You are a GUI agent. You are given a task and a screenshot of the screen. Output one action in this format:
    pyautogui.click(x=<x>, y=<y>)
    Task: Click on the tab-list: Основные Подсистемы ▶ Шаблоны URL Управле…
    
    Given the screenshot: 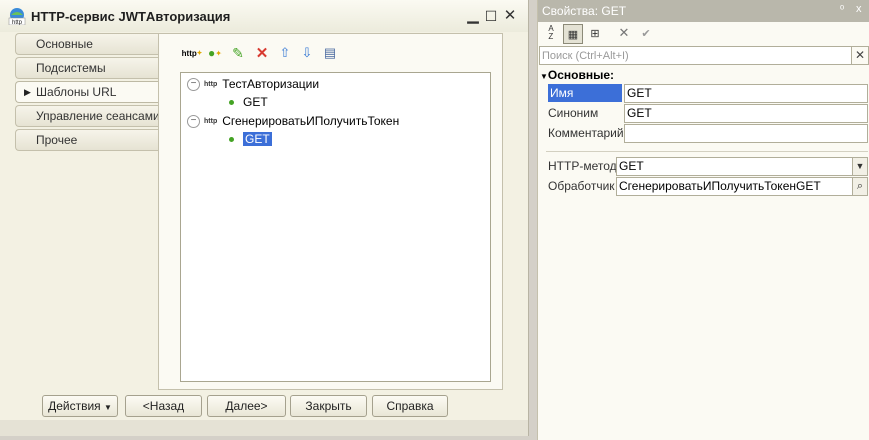 What is the action you would take?
    pyautogui.click(x=87, y=93)
    